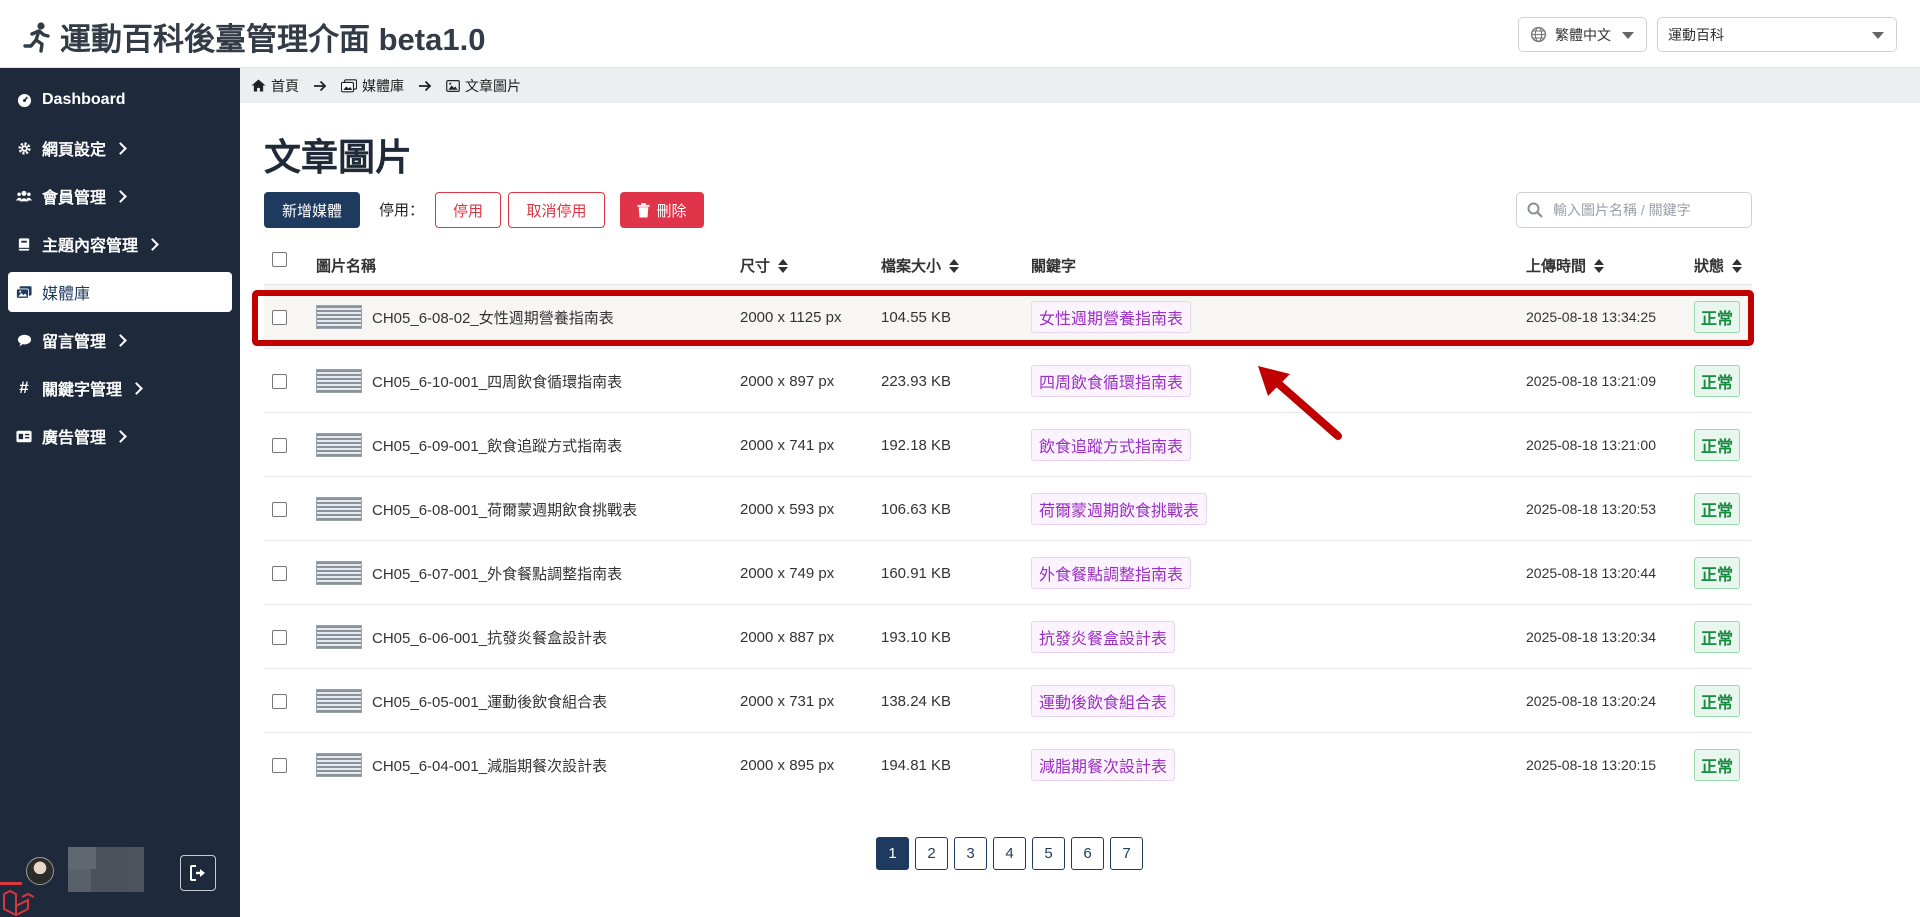 This screenshot has height=917, width=1920. What do you see at coordinates (954, 265) in the screenshot?
I see `sort-icon` at bounding box center [954, 265].